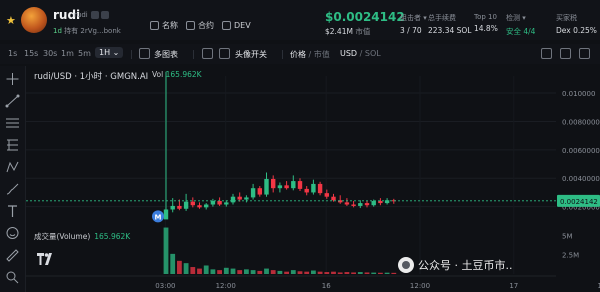 The image size is (600, 292). I want to click on price-mcap-toggle: 价格 / 市值, so click(310, 54).